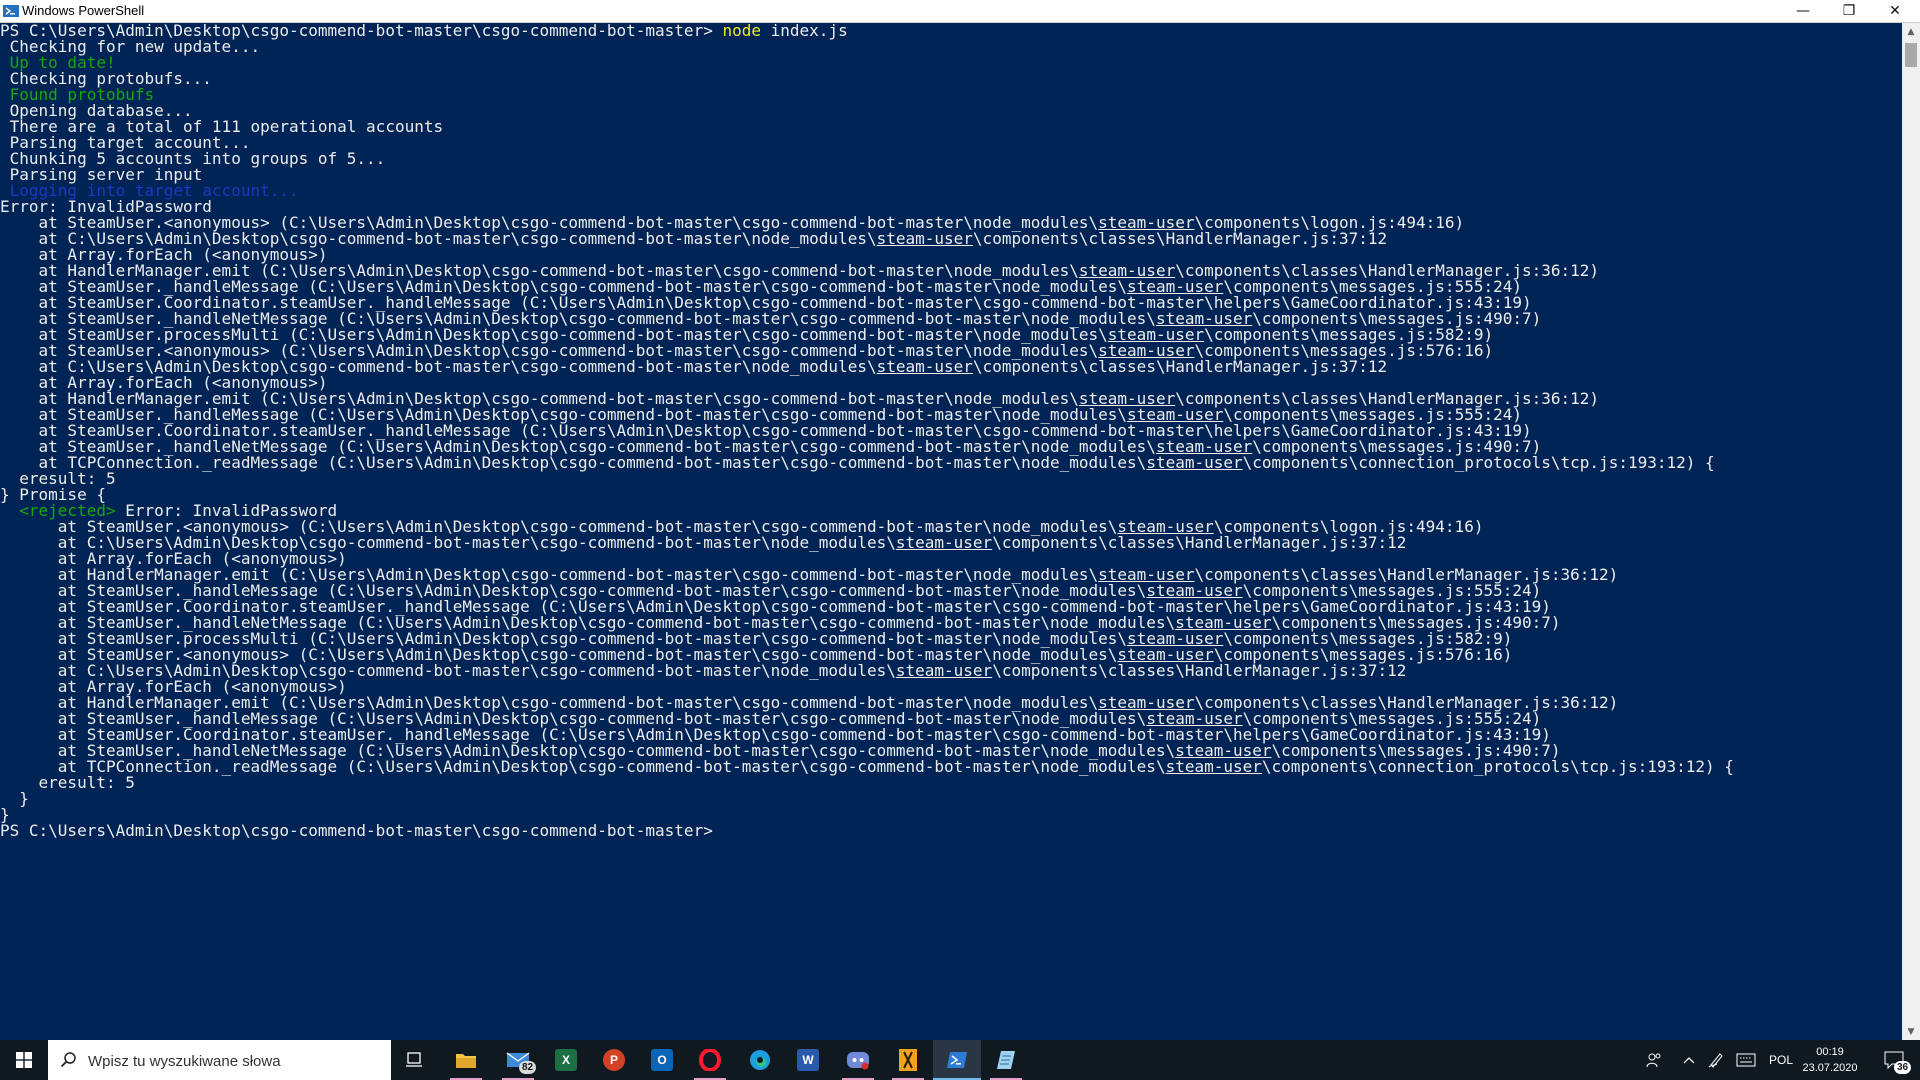 The width and height of the screenshot is (1920, 1080). I want to click on start-button, so click(23, 1060).